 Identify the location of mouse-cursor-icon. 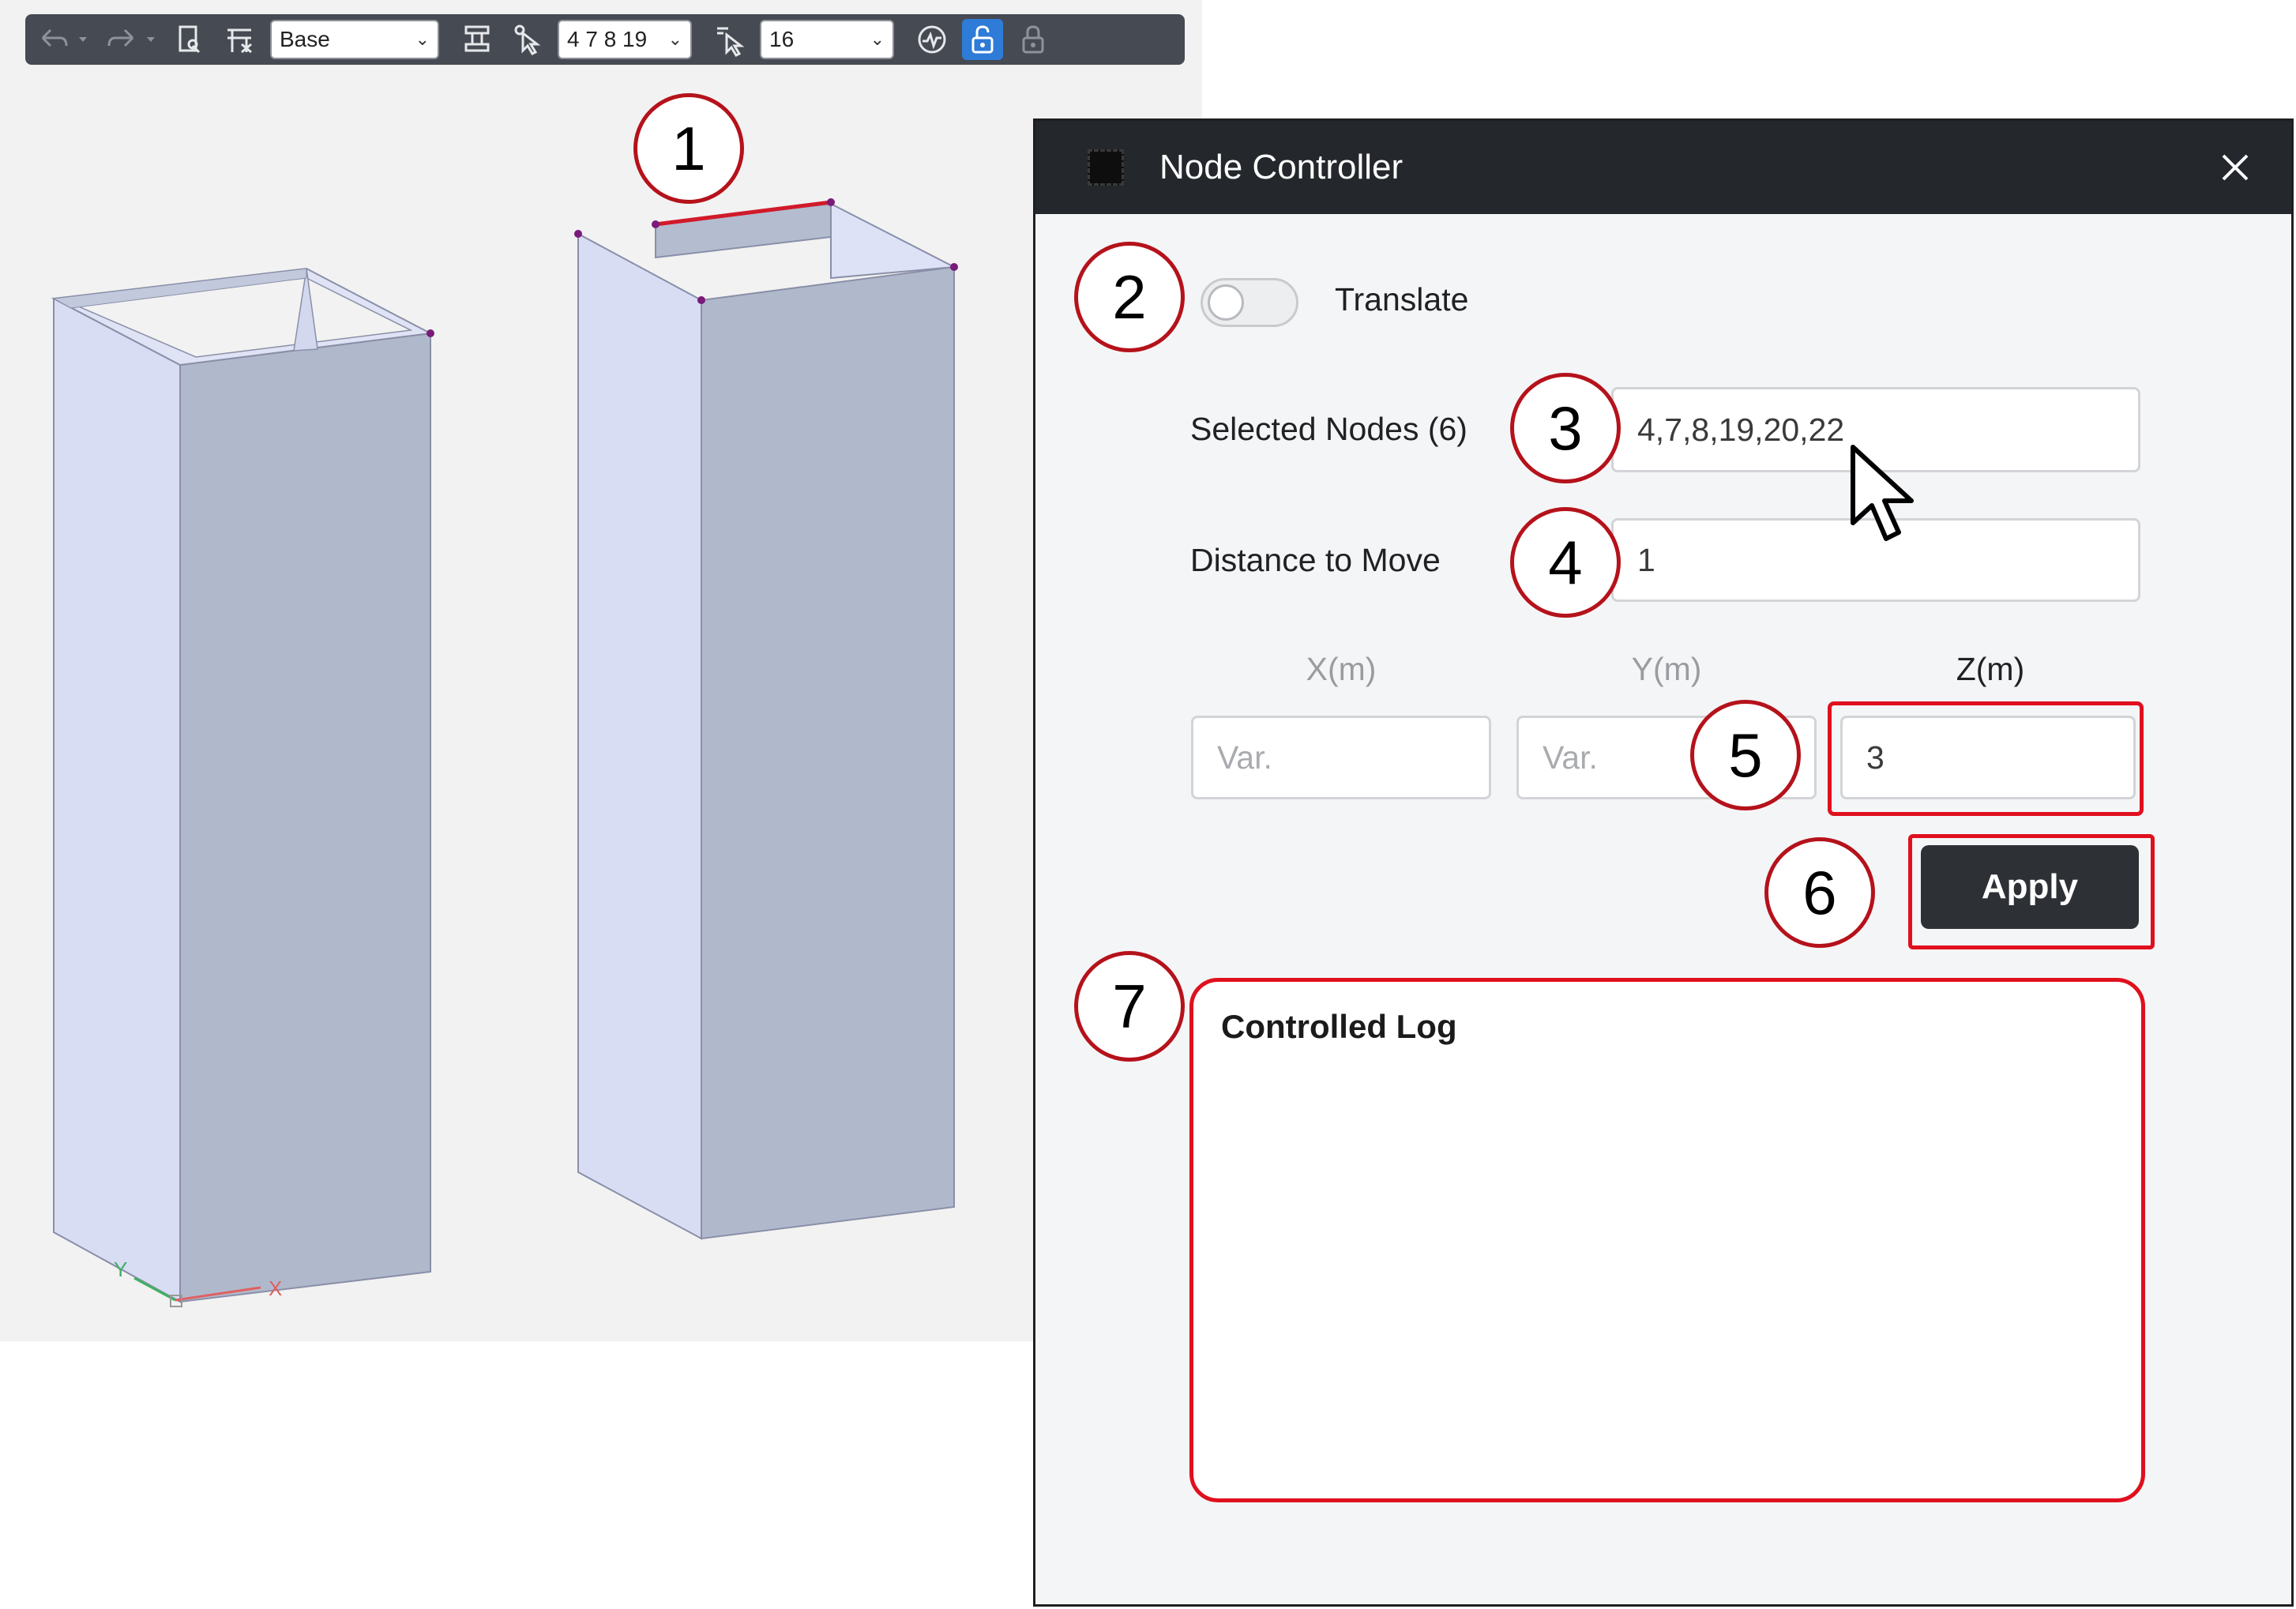
(1882, 493).